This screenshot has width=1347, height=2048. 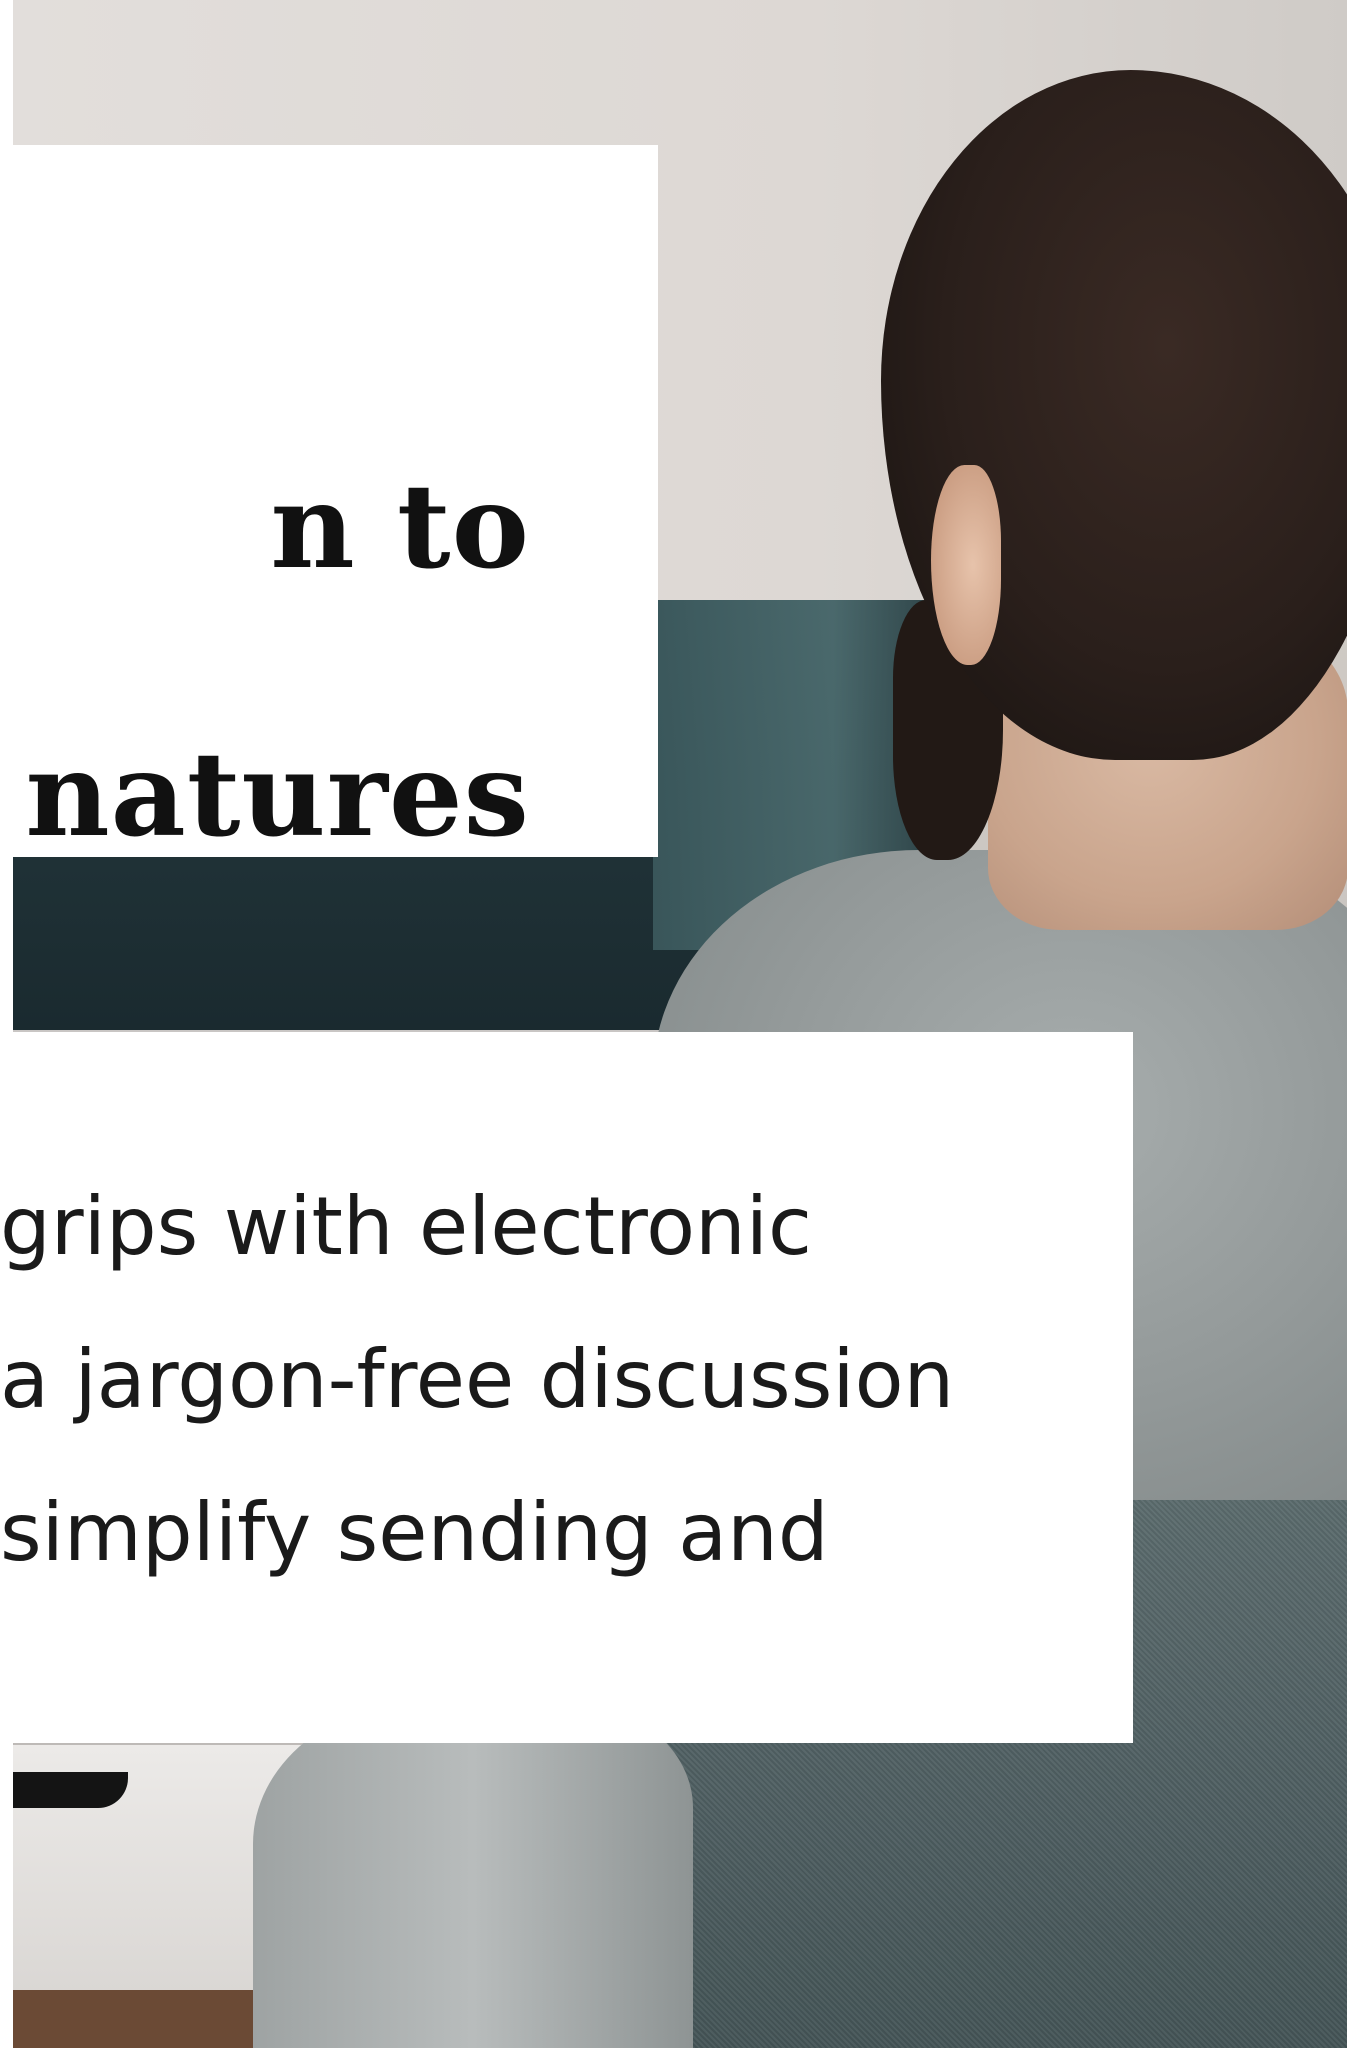 What do you see at coordinates (473, 1874) in the screenshot?
I see `photo-sleeve` at bounding box center [473, 1874].